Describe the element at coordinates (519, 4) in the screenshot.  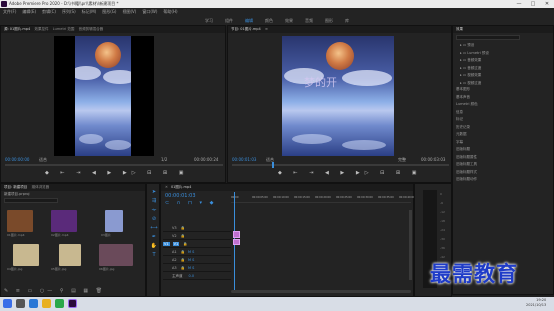
I see `minimize-button: —` at that location.